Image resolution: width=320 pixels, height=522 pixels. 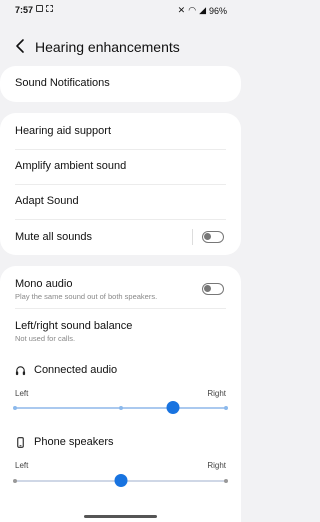 I want to click on balance-description: Not used for calls., so click(x=45, y=338).